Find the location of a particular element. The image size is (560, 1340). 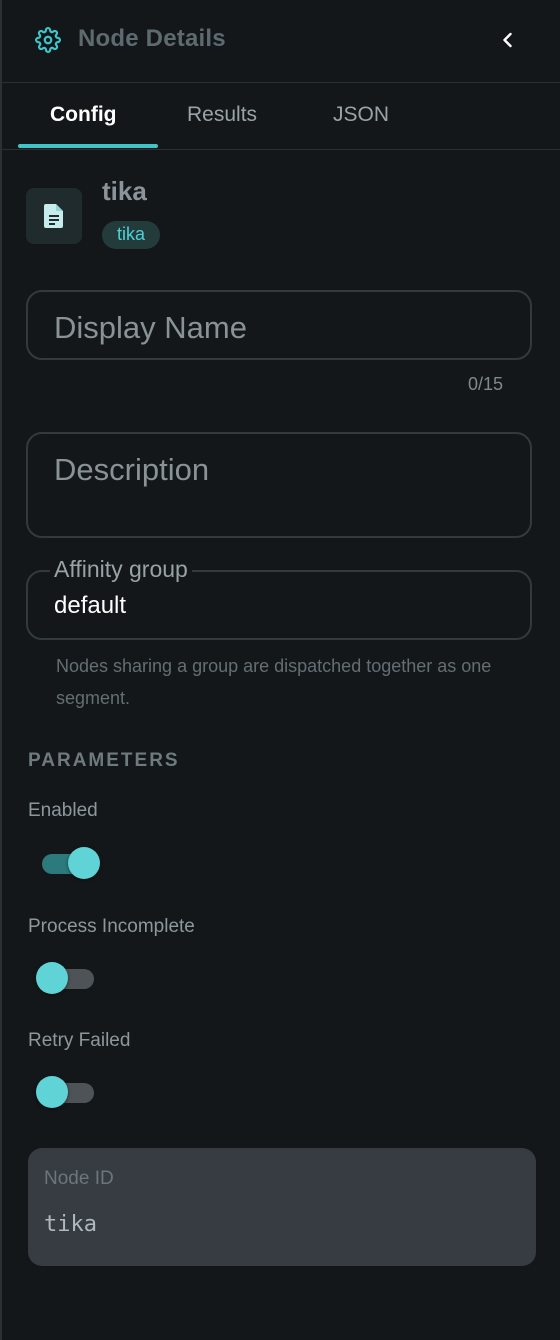

node-id-value: tika is located at coordinates (70, 1224).